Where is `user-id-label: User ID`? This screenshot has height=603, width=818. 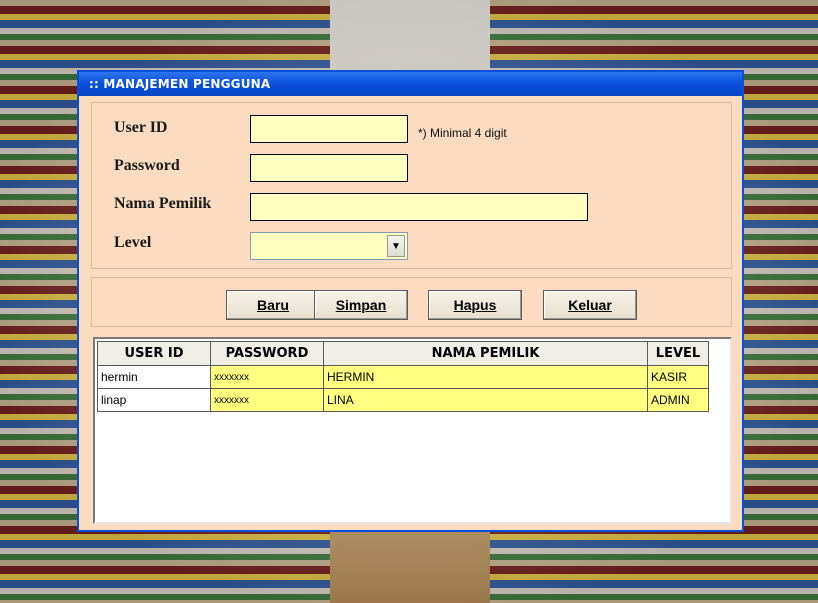
user-id-label: User ID is located at coordinates (141, 127).